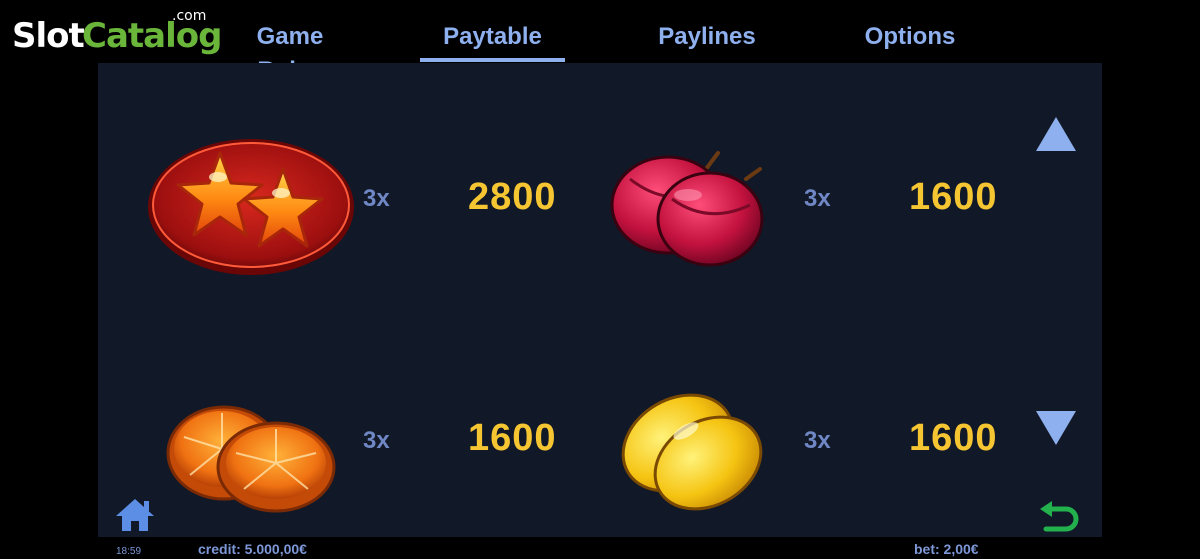 Image resolution: width=1200 pixels, height=559 pixels. What do you see at coordinates (910, 40) in the screenshot?
I see `tab-options: Options` at bounding box center [910, 40].